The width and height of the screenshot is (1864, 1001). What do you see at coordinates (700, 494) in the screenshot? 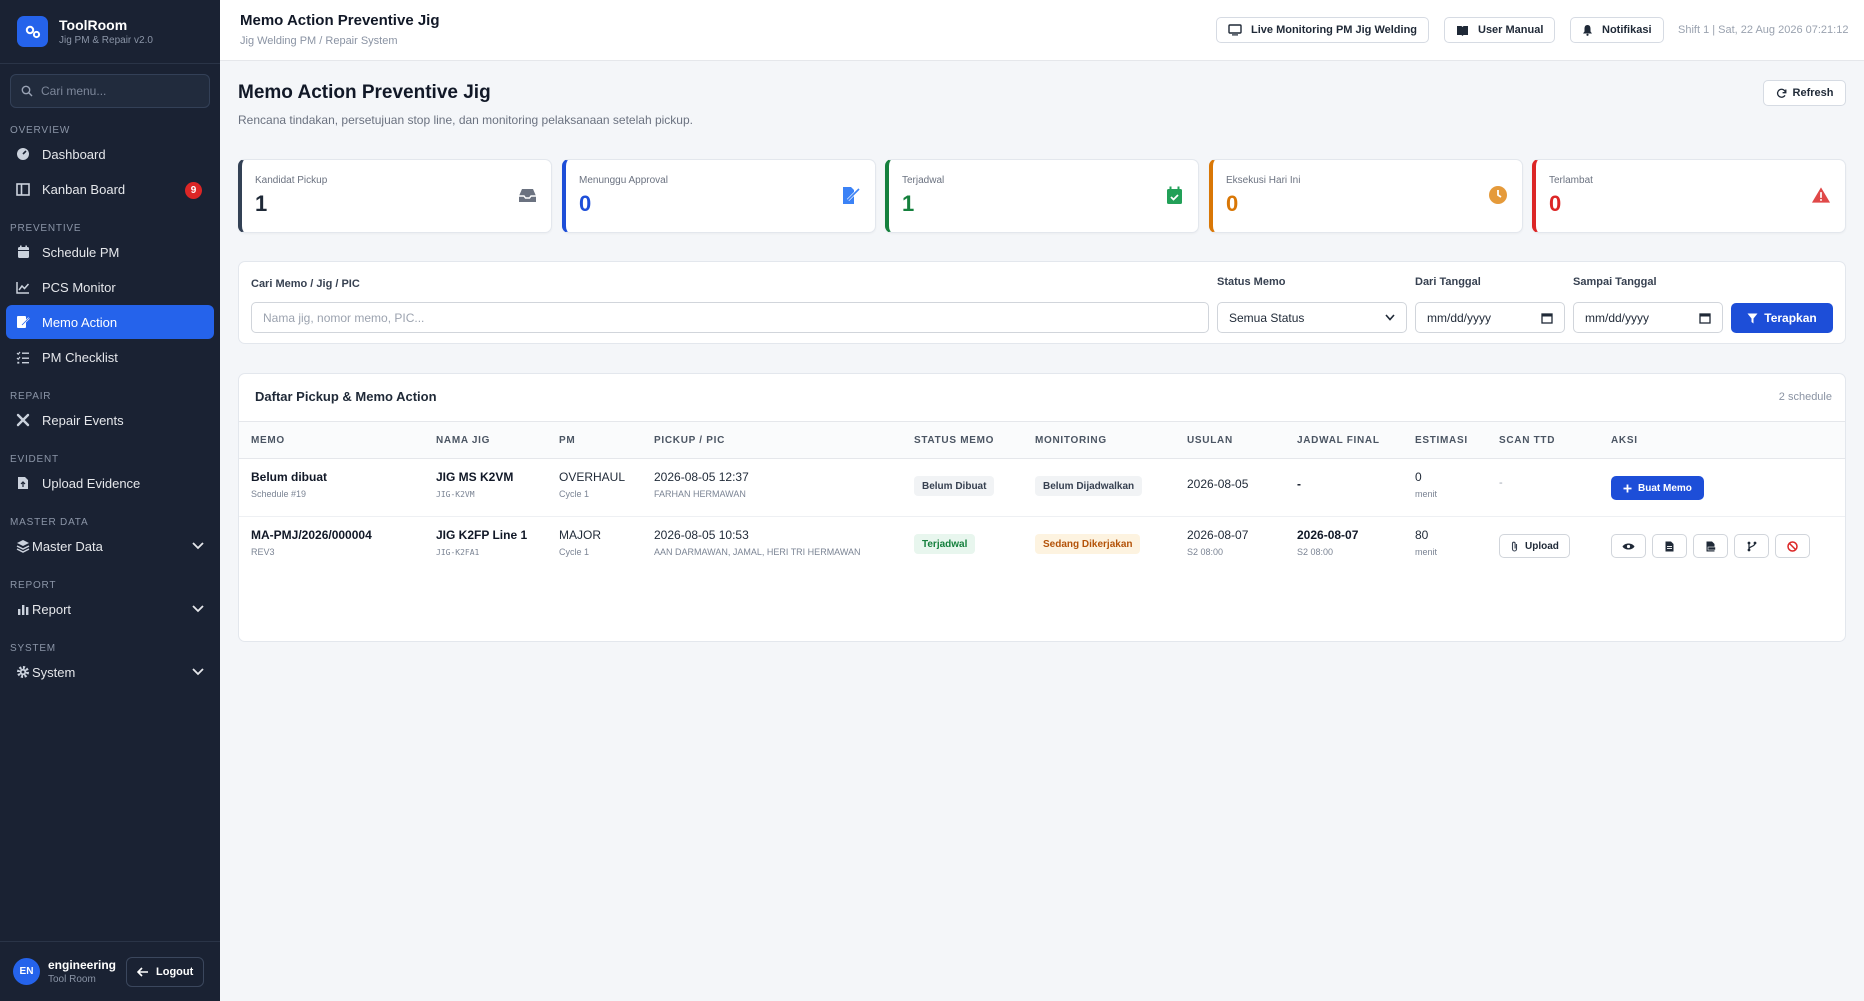
I see `pickup-pic: FARHAN HERMAWAN` at bounding box center [700, 494].